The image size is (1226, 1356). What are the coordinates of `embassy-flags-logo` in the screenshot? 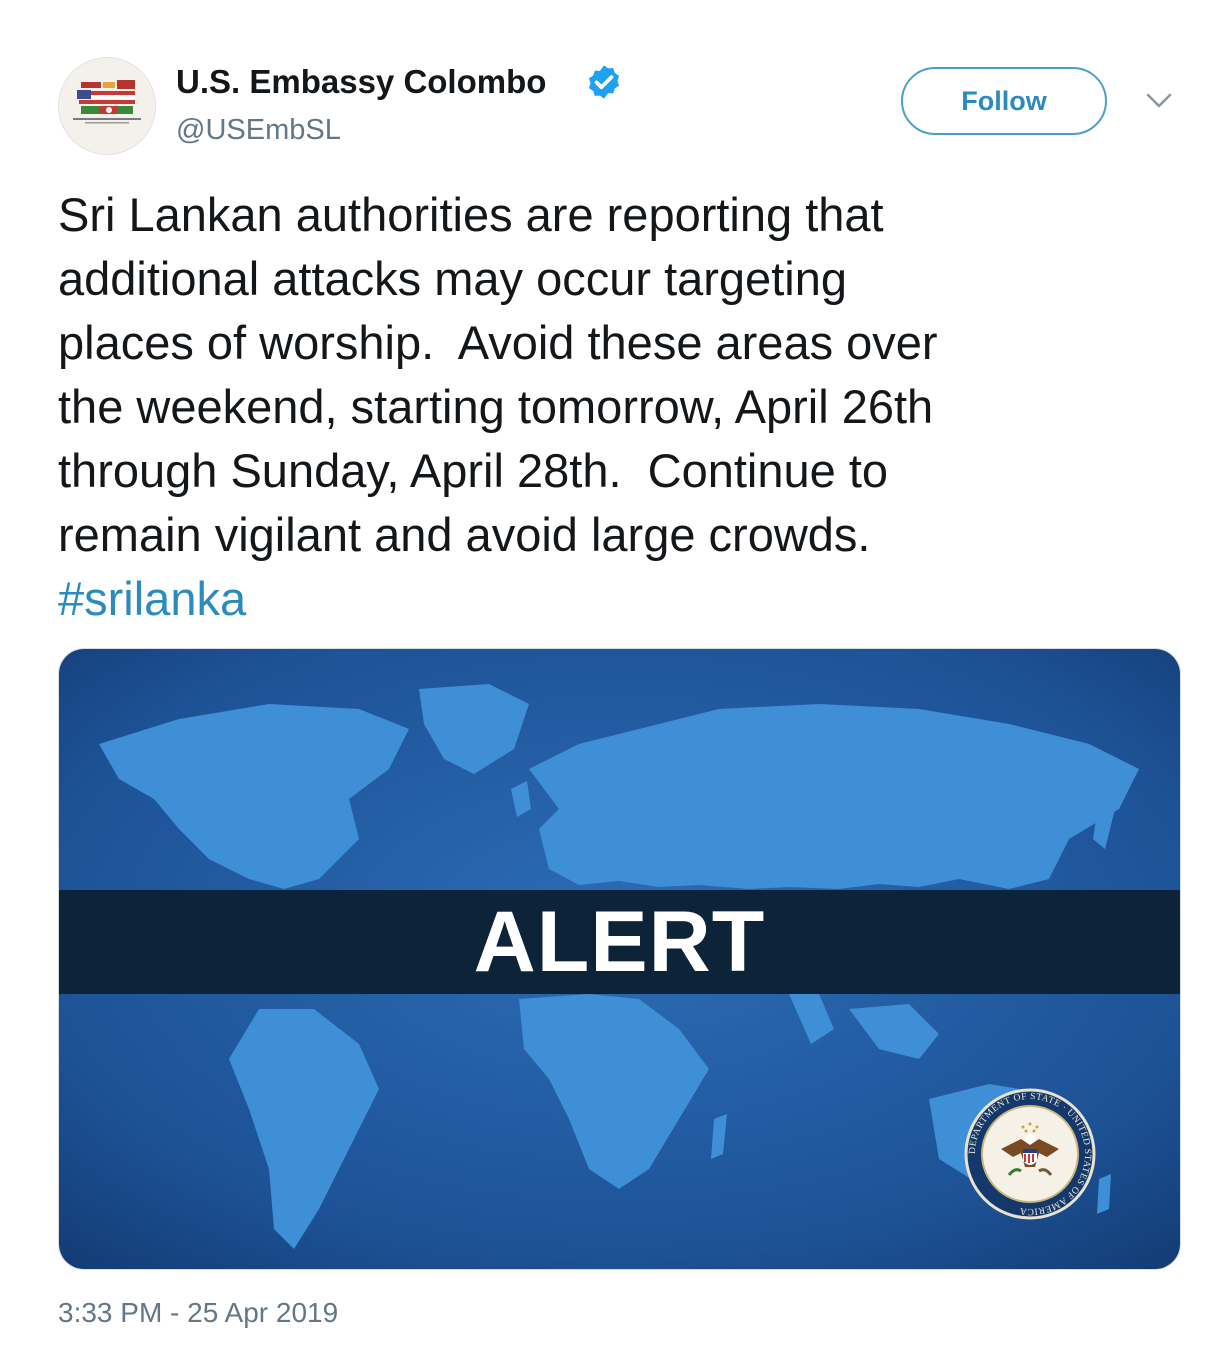 It's located at (107, 106).